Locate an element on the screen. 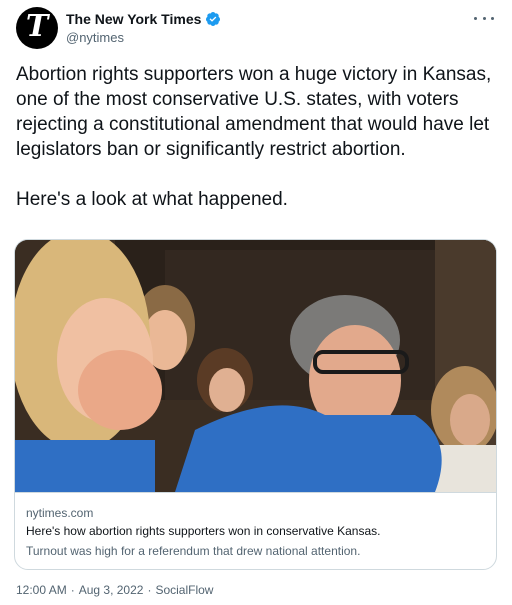  tweet-time: 12:00 AM is located at coordinates (41, 590).